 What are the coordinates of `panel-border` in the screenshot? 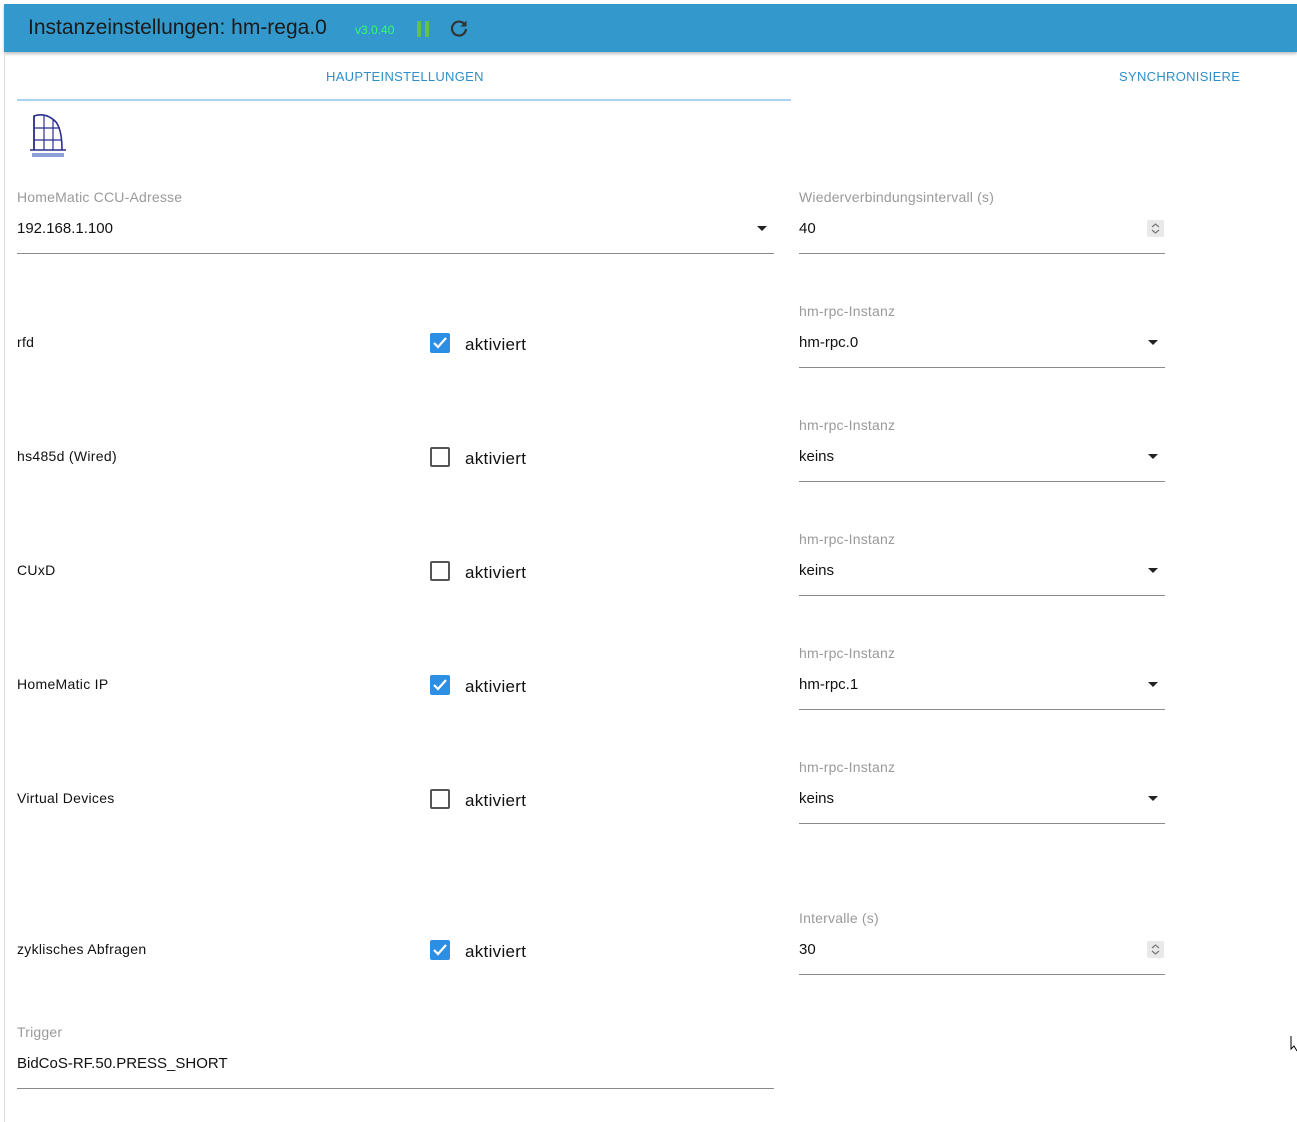 It's located at (4, 587).